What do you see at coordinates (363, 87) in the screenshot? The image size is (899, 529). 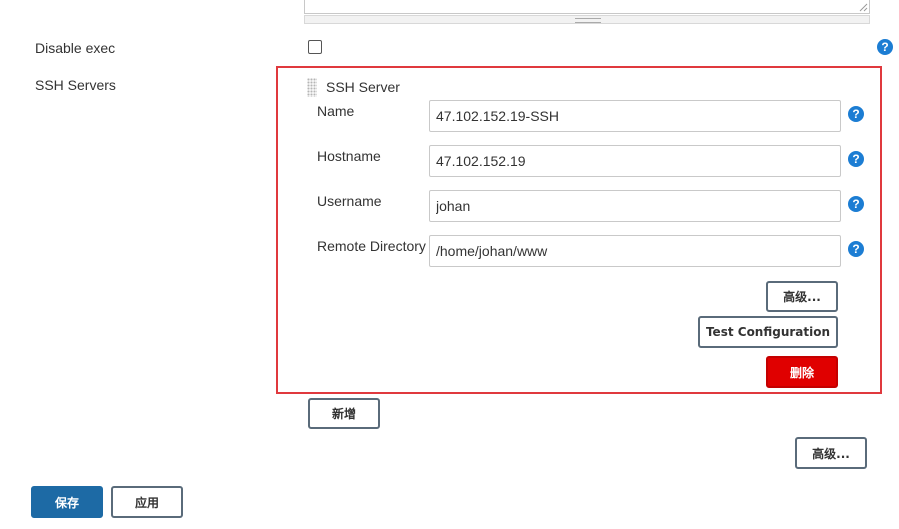 I see `ssh-server-heading: SSH Server` at bounding box center [363, 87].